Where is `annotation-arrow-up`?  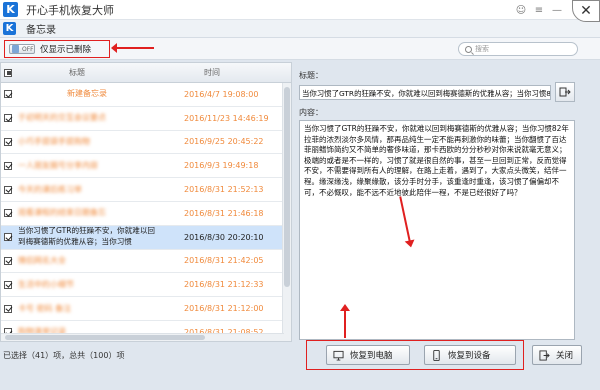 annotation-arrow-up is located at coordinates (345, 321).